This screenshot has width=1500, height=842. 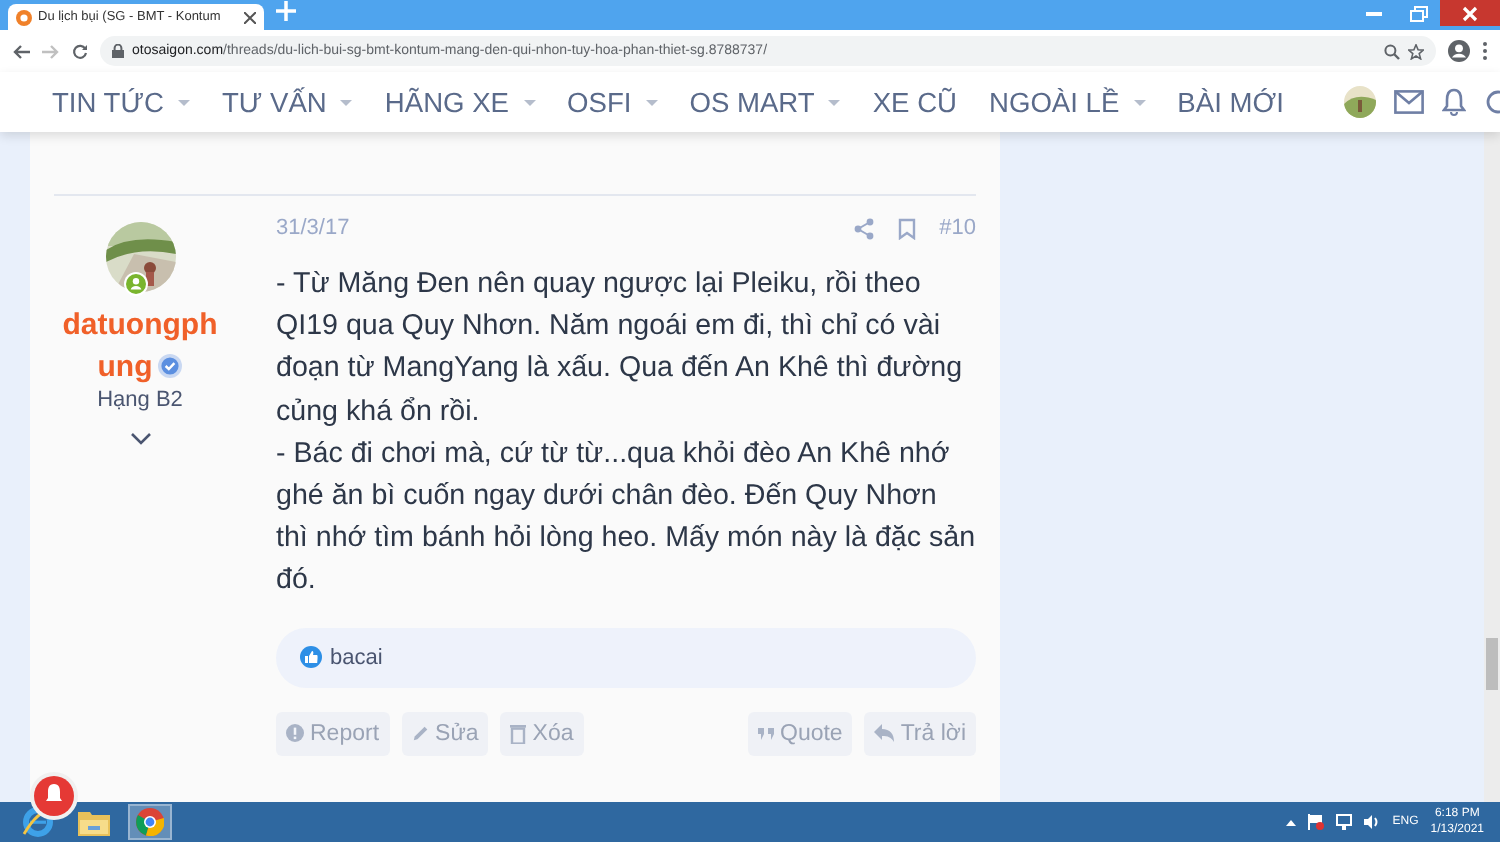 What do you see at coordinates (884, 733) in the screenshot?
I see `reply-icon` at bounding box center [884, 733].